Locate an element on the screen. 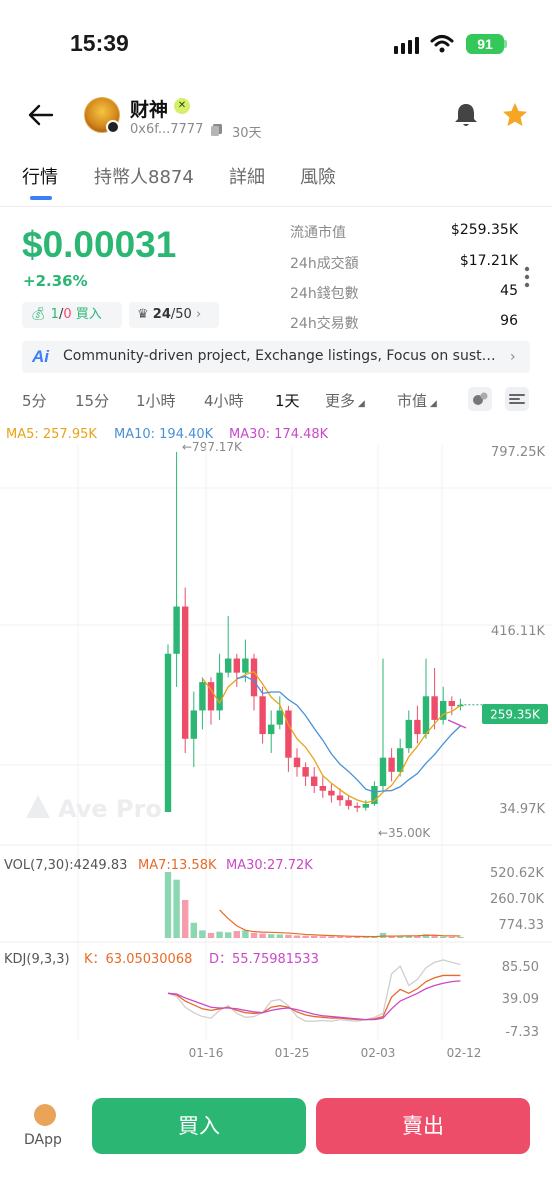 Image resolution: width=552 pixels, height=1200 pixels. bell-icon is located at coordinates (466, 115).